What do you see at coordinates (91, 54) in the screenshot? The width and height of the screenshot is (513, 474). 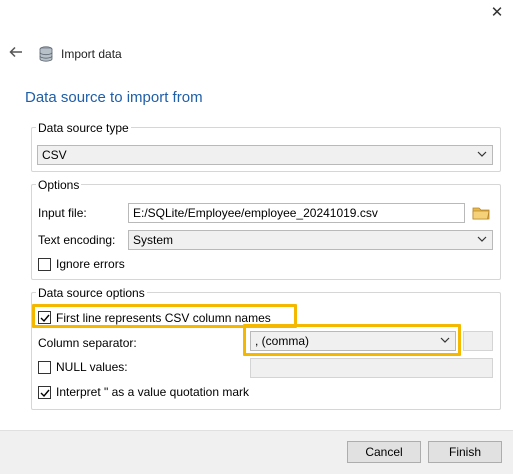 I see `header-title: Import data` at bounding box center [91, 54].